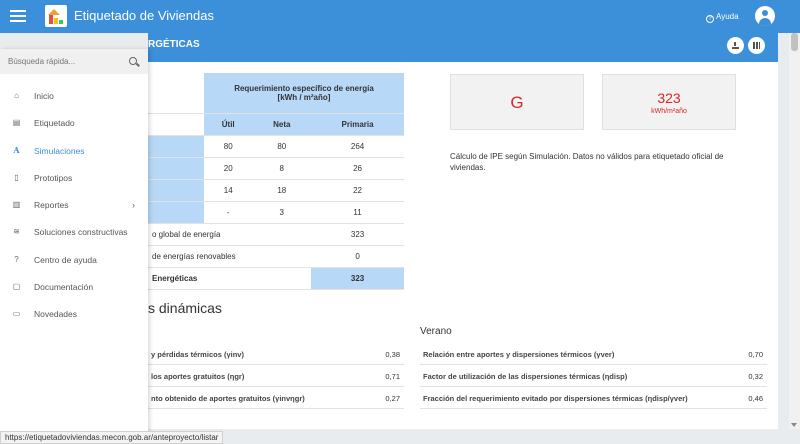  What do you see at coordinates (357, 124) in the screenshot?
I see `col-header-primaria: Primaria` at bounding box center [357, 124].